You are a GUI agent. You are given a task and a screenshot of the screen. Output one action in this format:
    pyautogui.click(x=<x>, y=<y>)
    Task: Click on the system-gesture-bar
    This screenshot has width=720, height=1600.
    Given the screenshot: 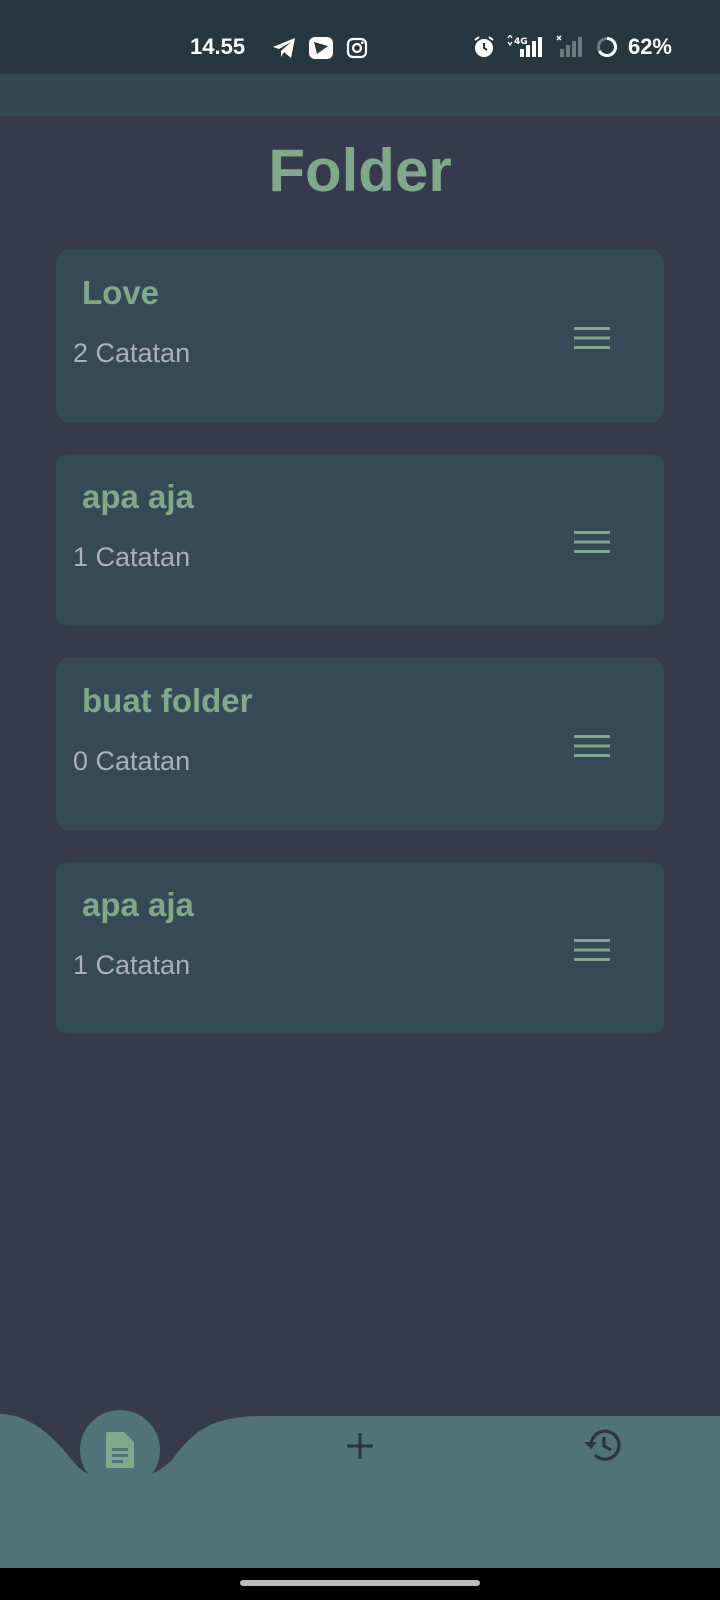 What is the action you would take?
    pyautogui.click(x=360, y=1584)
    